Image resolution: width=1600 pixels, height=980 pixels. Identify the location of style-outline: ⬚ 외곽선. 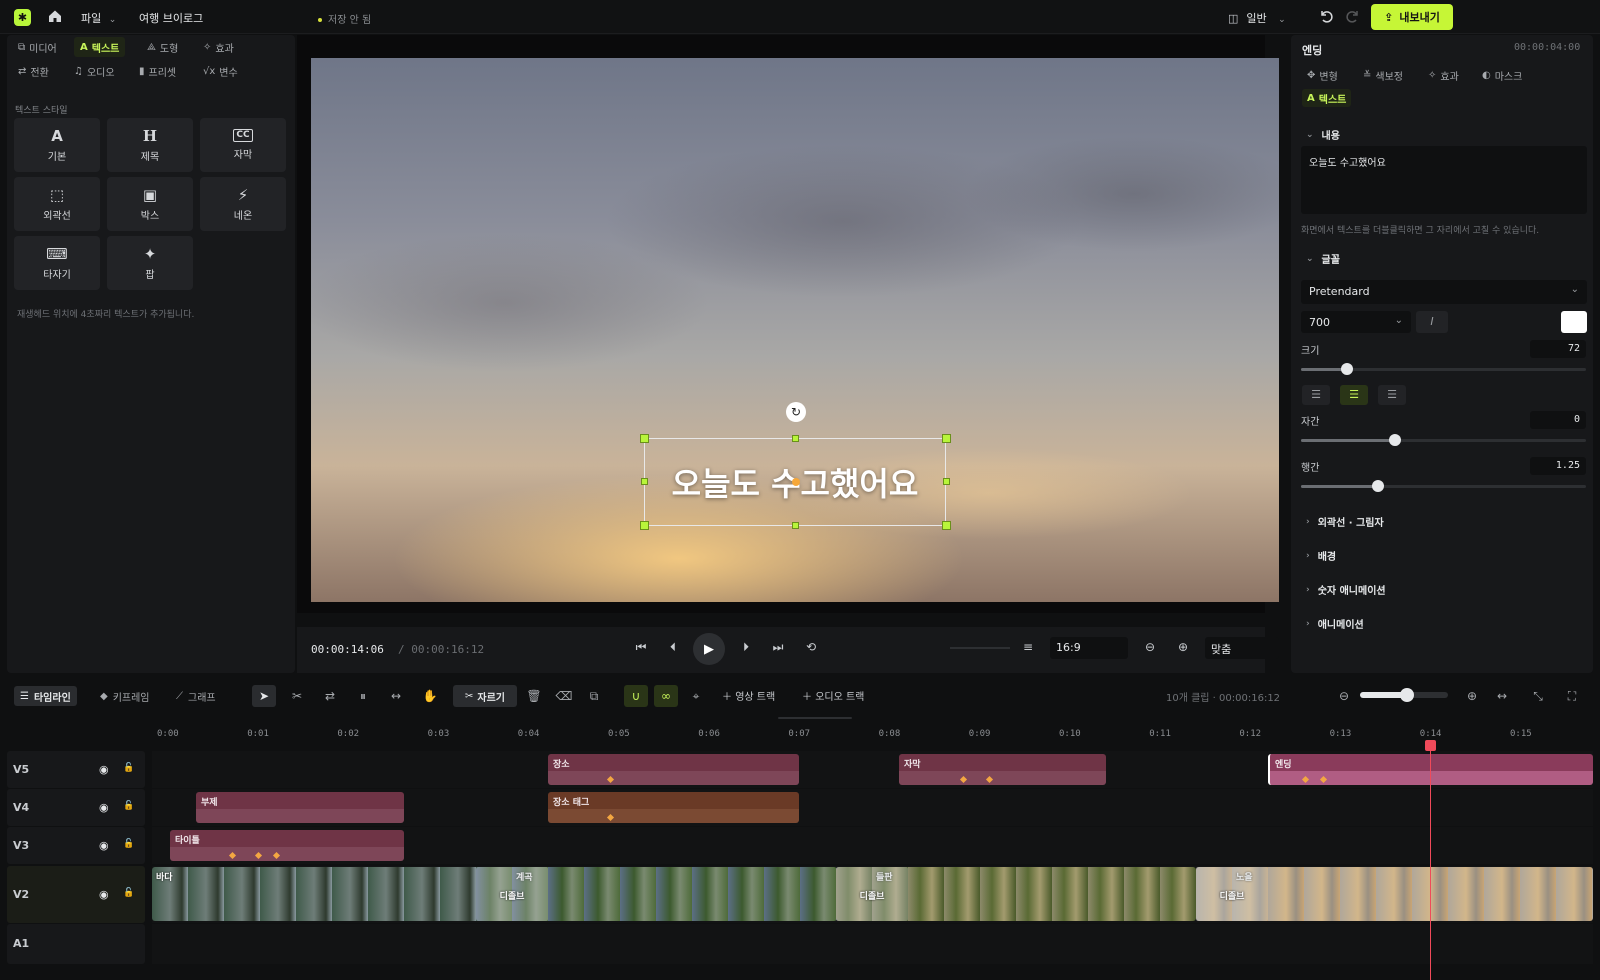
(57, 204).